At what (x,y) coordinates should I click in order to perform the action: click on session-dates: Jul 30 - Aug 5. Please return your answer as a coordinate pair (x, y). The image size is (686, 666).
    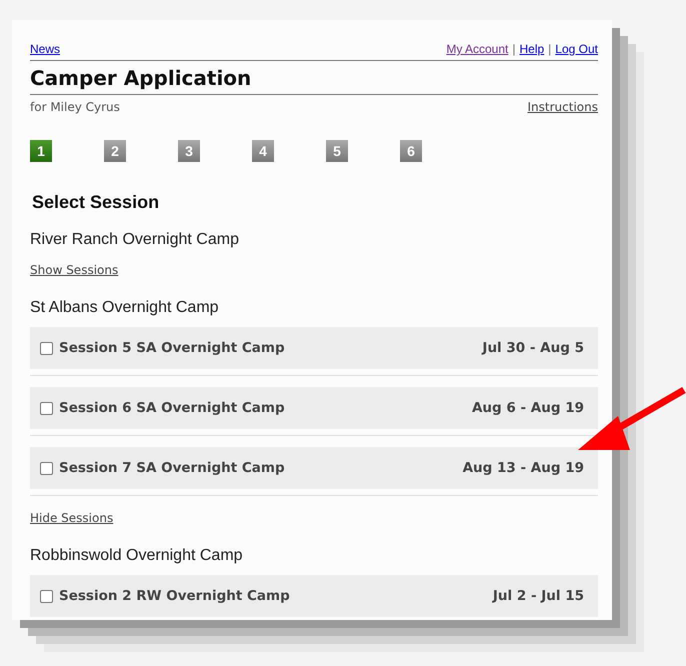
    Looking at the image, I should click on (533, 348).